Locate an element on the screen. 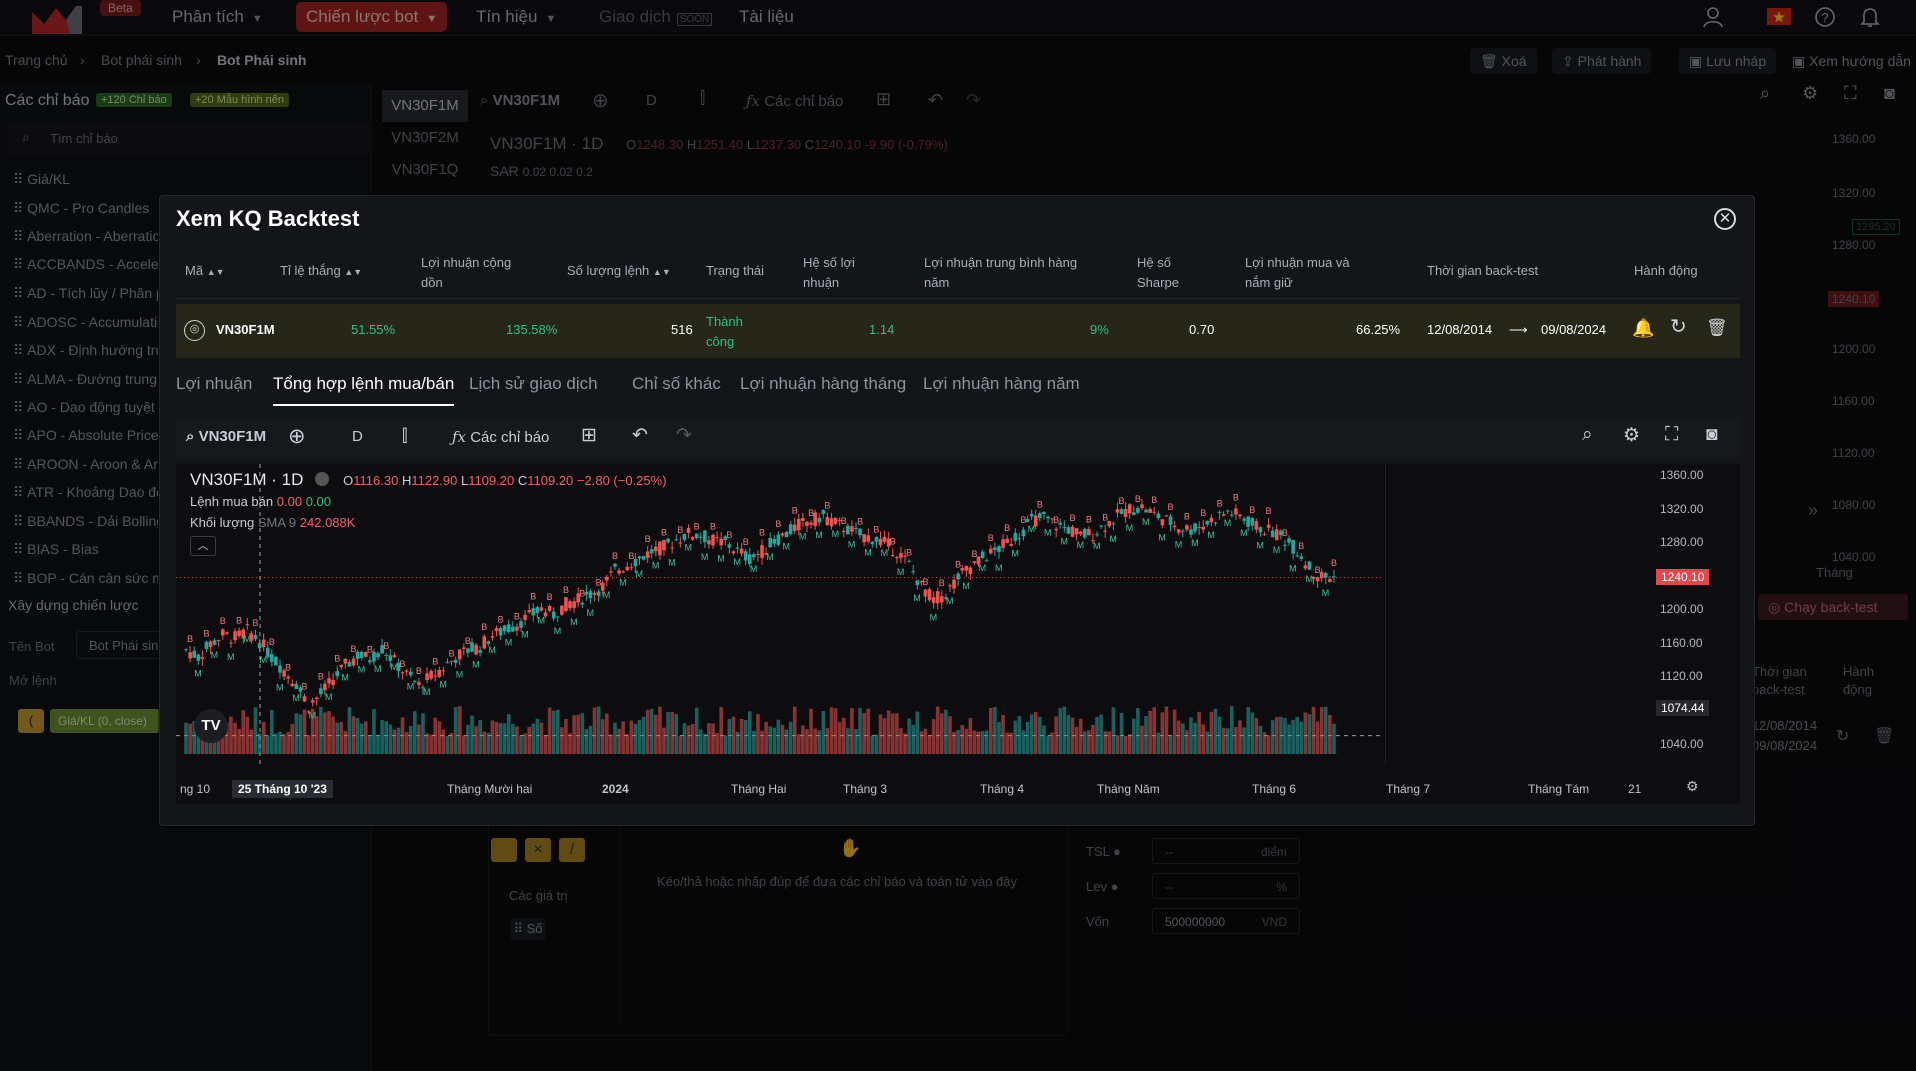 The height and width of the screenshot is (1071, 1916). settings-icon: ⚙ is located at coordinates (1692, 786).